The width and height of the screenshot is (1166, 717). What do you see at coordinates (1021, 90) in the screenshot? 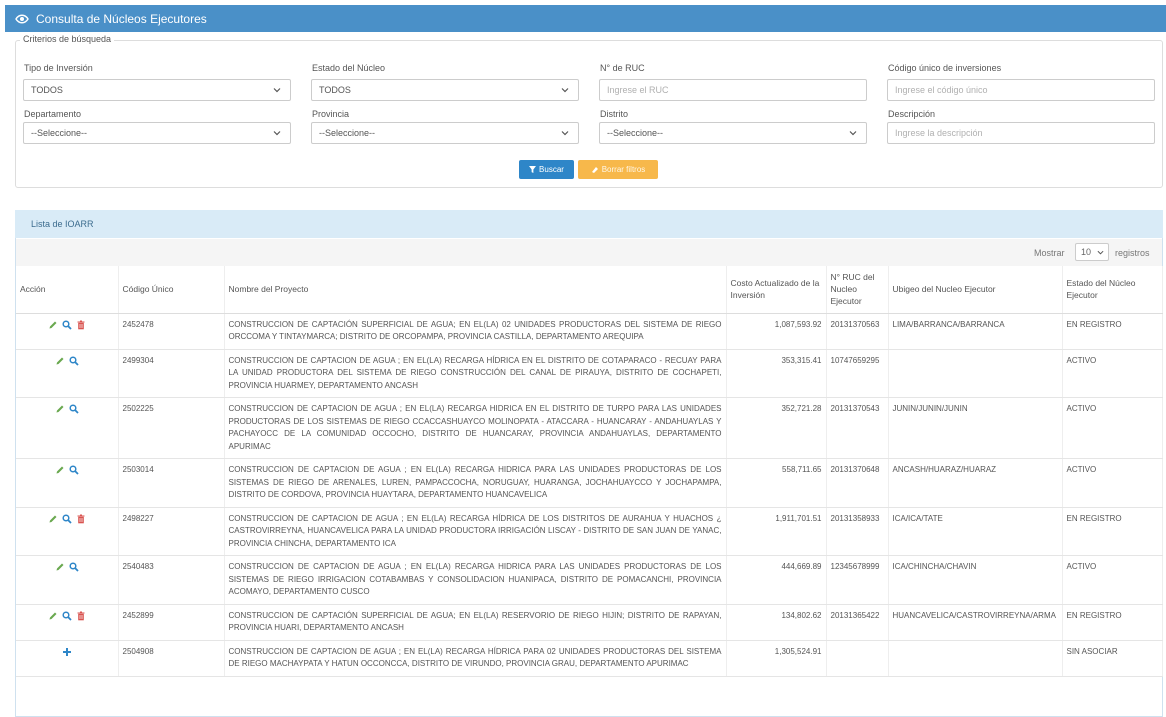
I see `codigo-input: Ingrese el código único` at bounding box center [1021, 90].